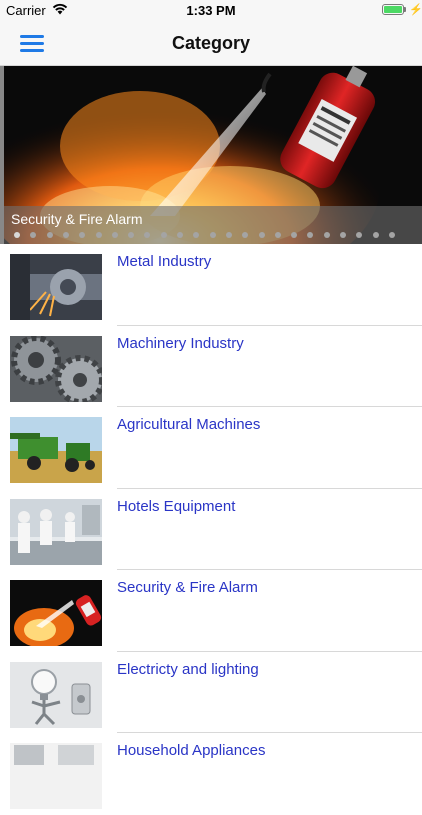 The image size is (422, 815). Describe the element at coordinates (56, 531) in the screenshot. I see `chefs-kitchen-thumbnail` at that location.